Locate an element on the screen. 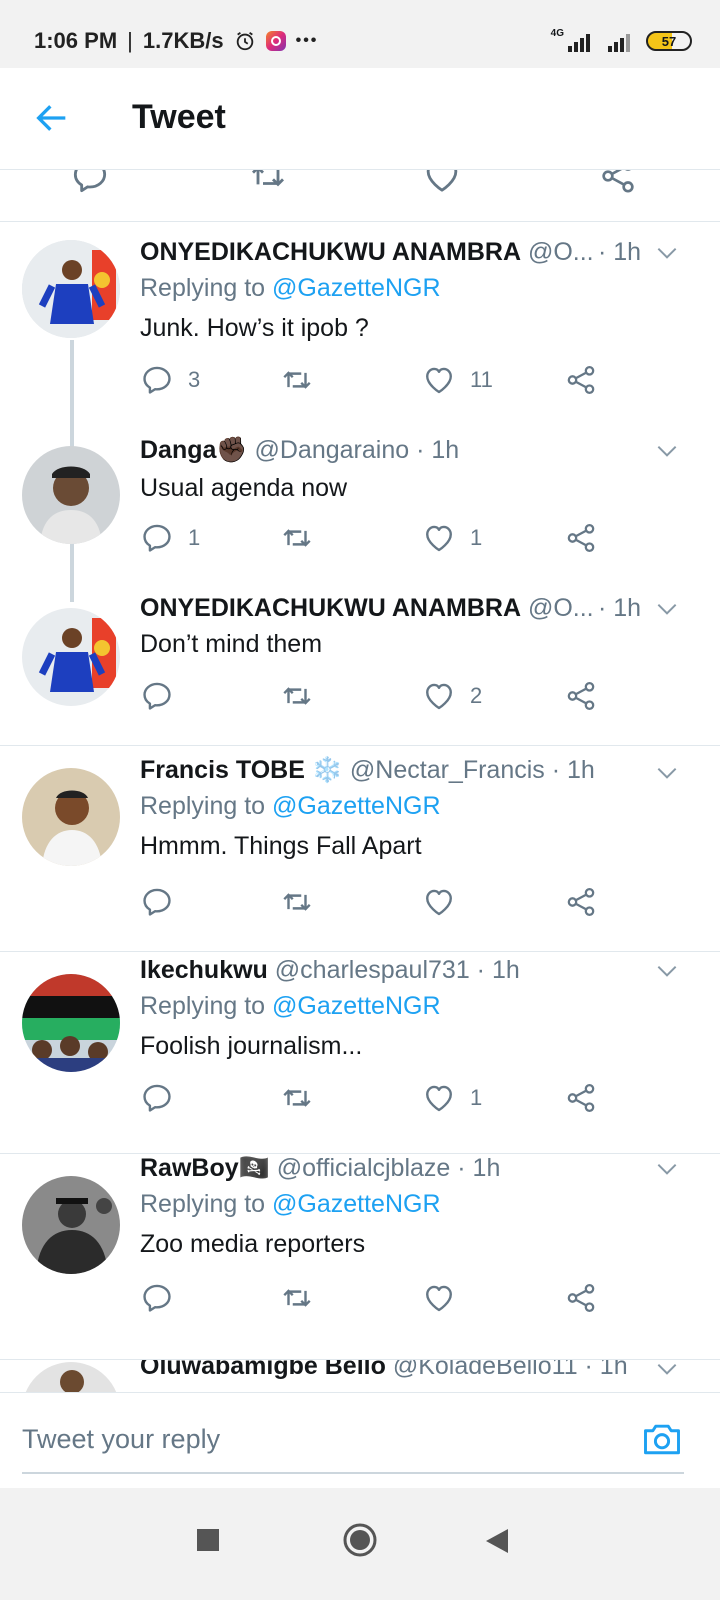 The width and height of the screenshot is (720, 1600). reply-button: 1 is located at coordinates (170, 538).